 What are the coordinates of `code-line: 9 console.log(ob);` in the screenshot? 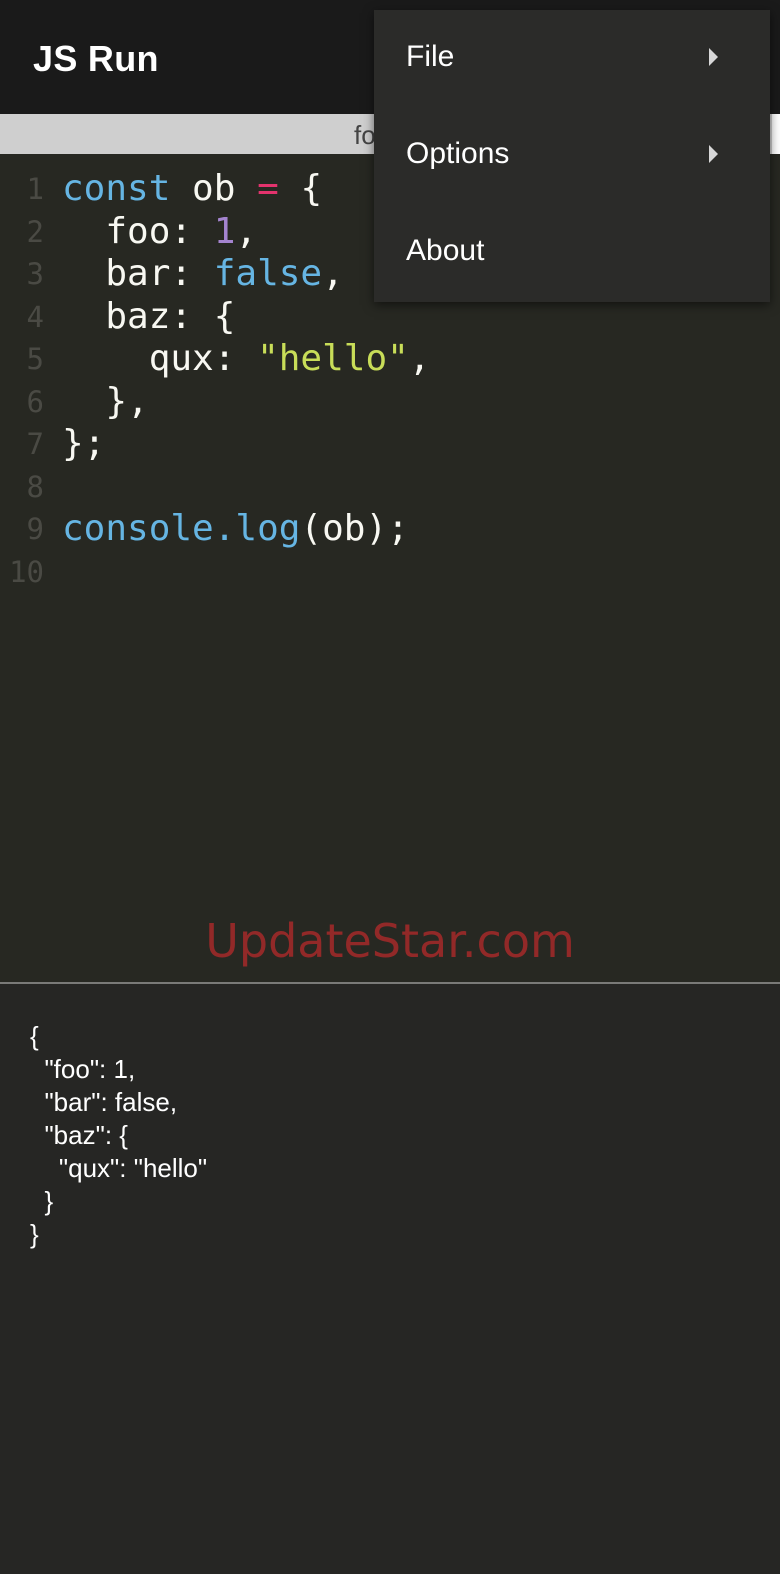 It's located at (390, 529).